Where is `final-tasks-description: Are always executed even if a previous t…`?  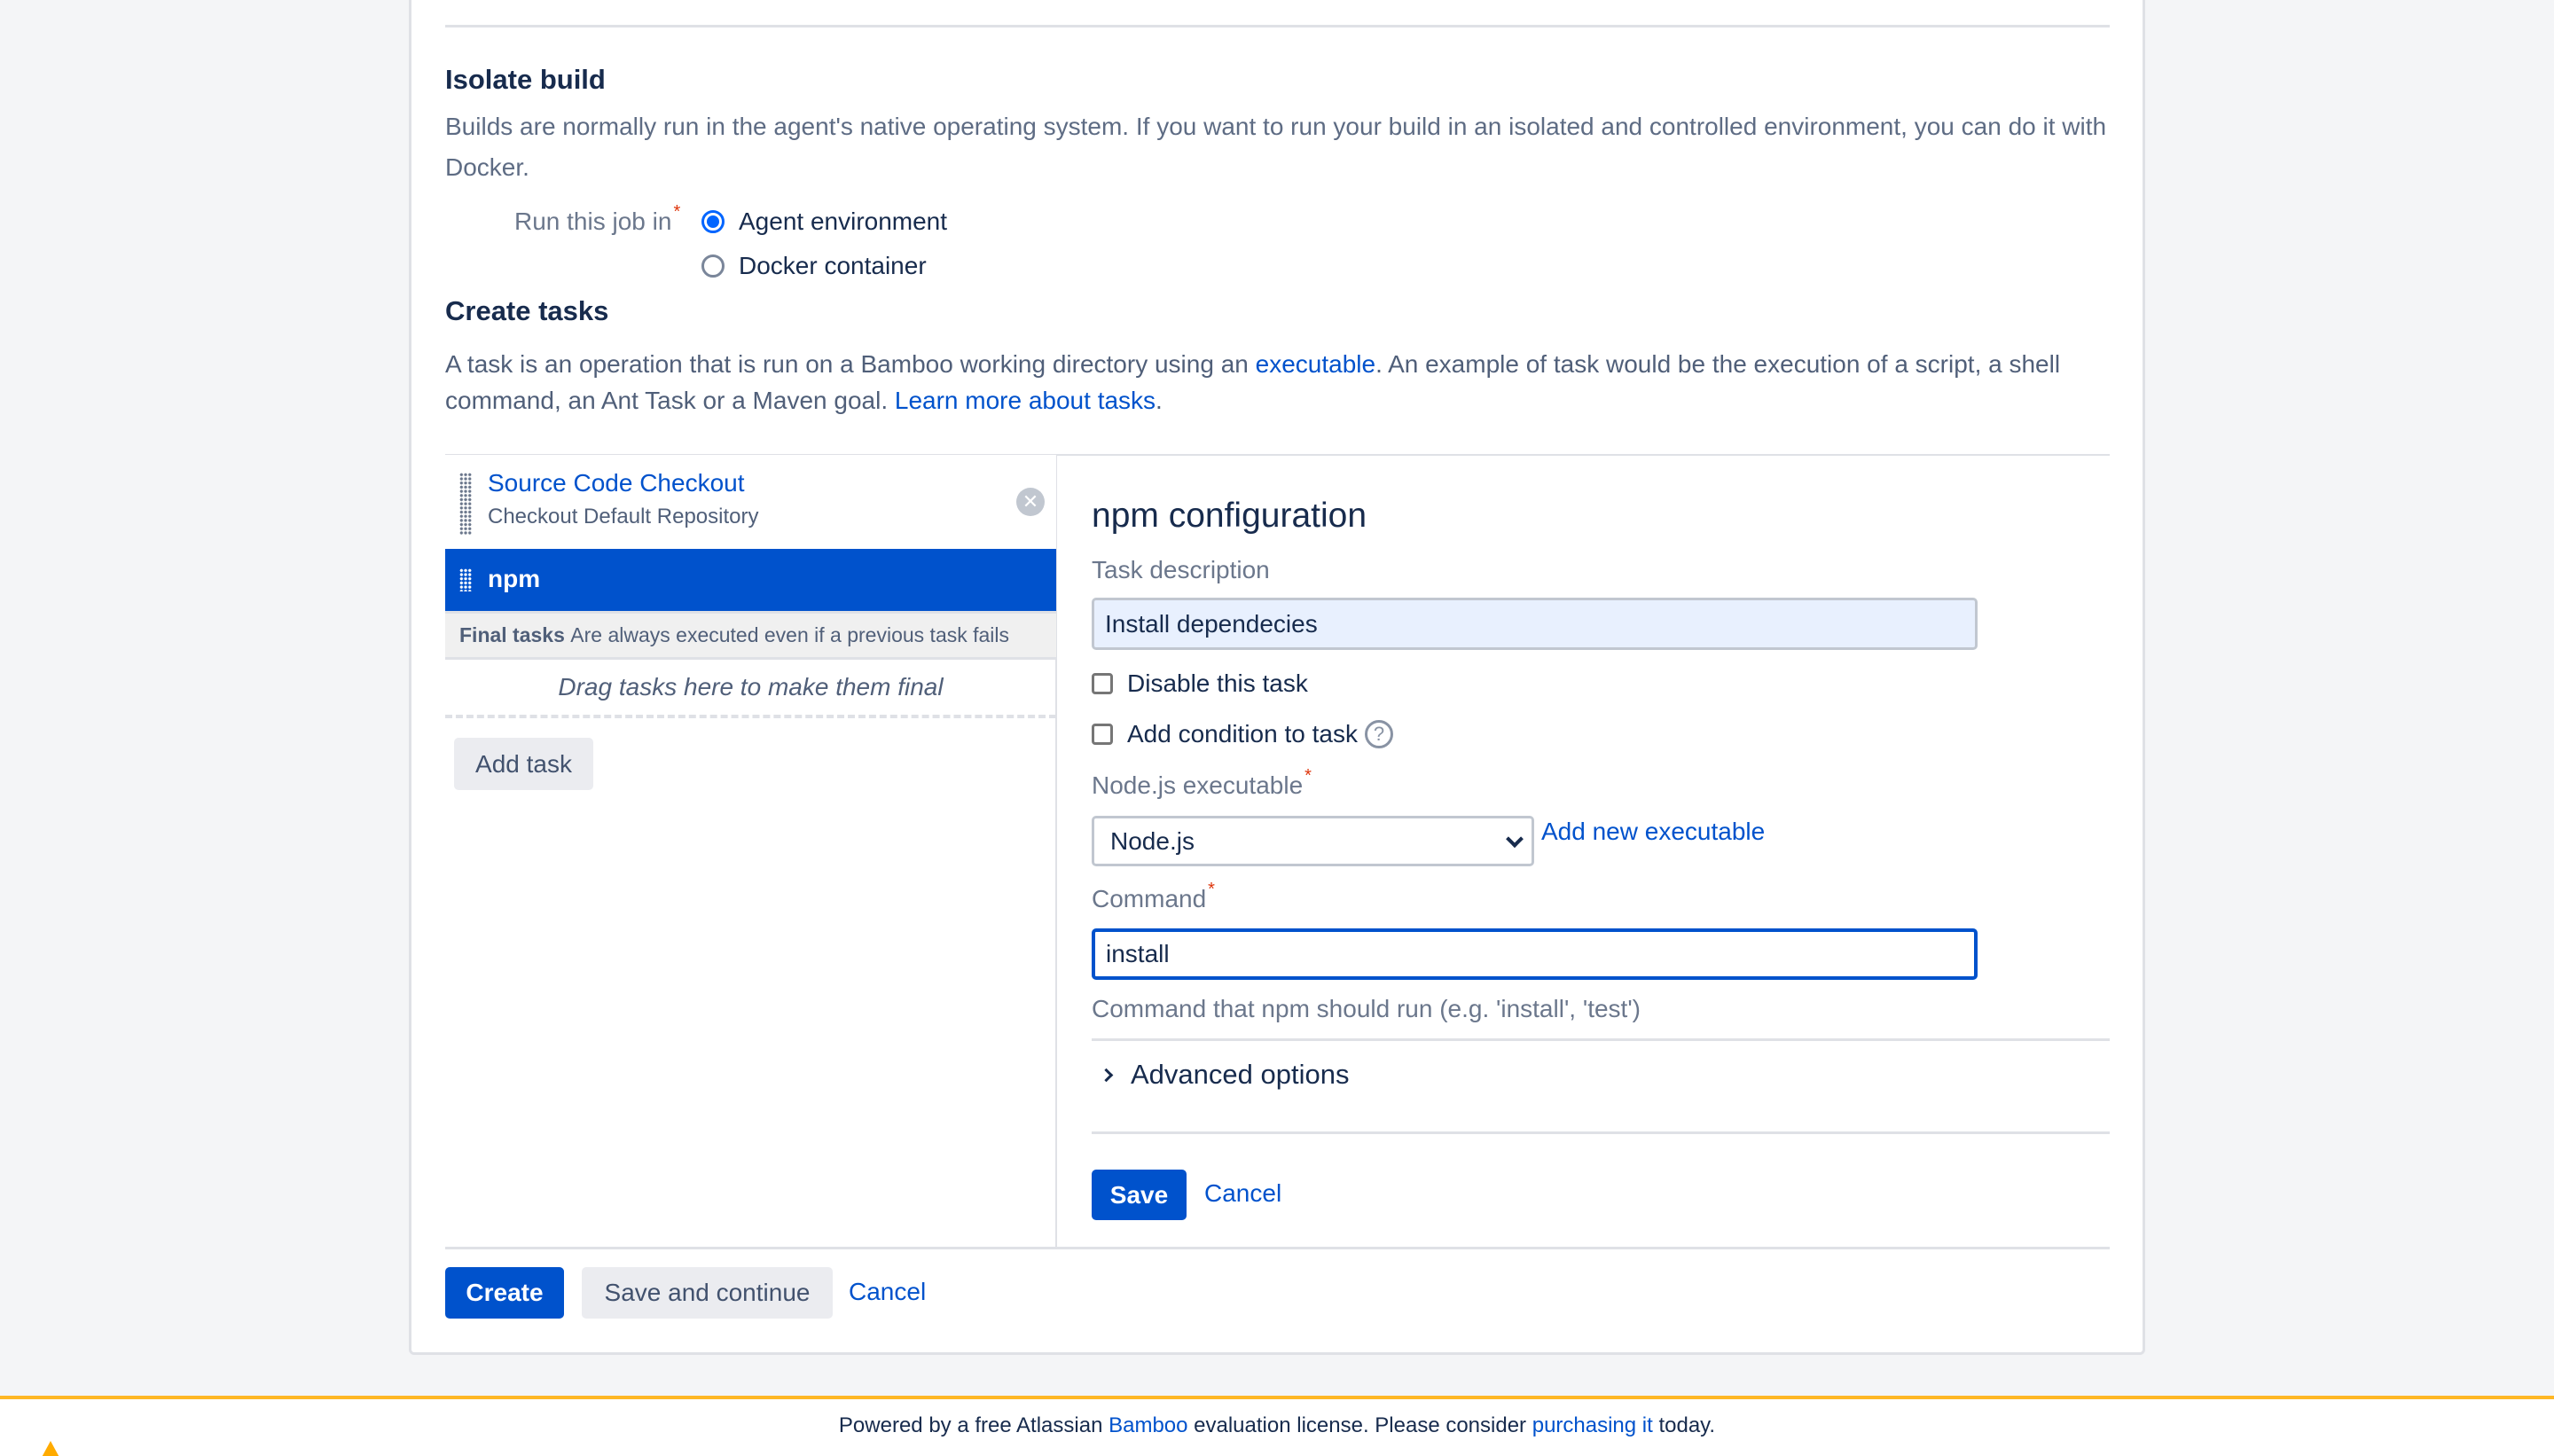 final-tasks-description: Are always executed even if a previous t… is located at coordinates (790, 634).